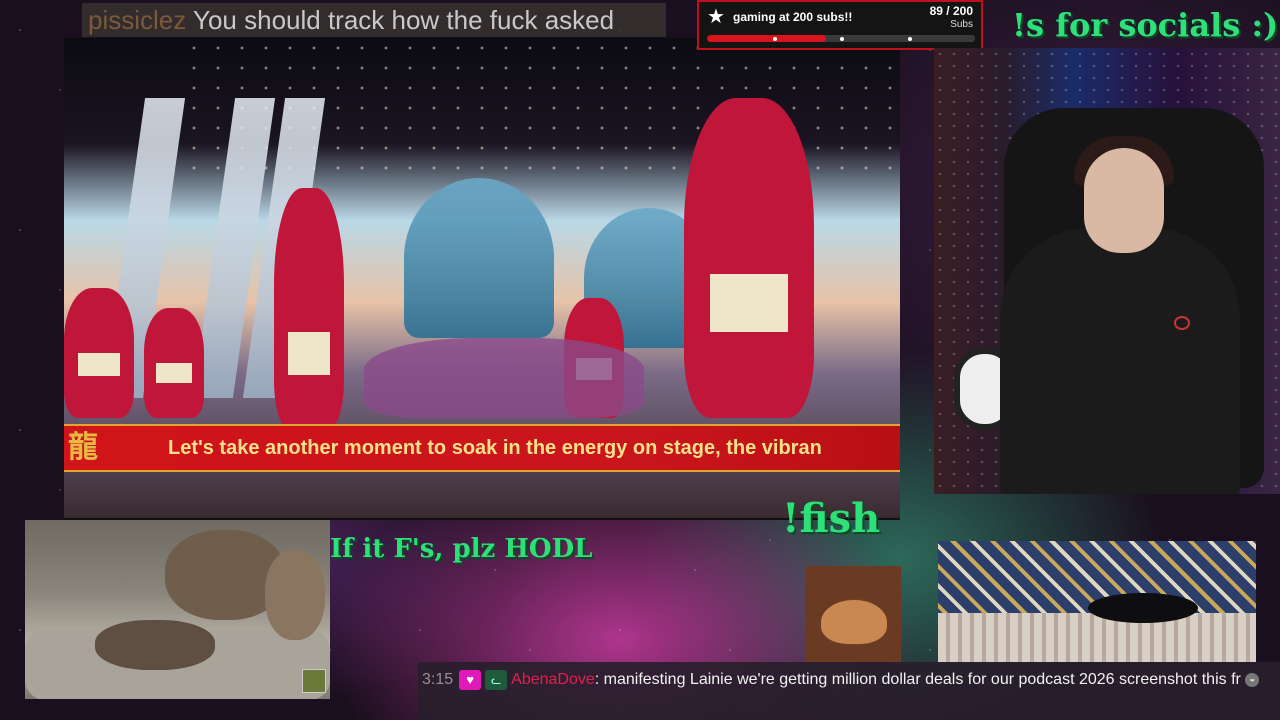  I want to click on streamer-hoodie, so click(1120, 361).